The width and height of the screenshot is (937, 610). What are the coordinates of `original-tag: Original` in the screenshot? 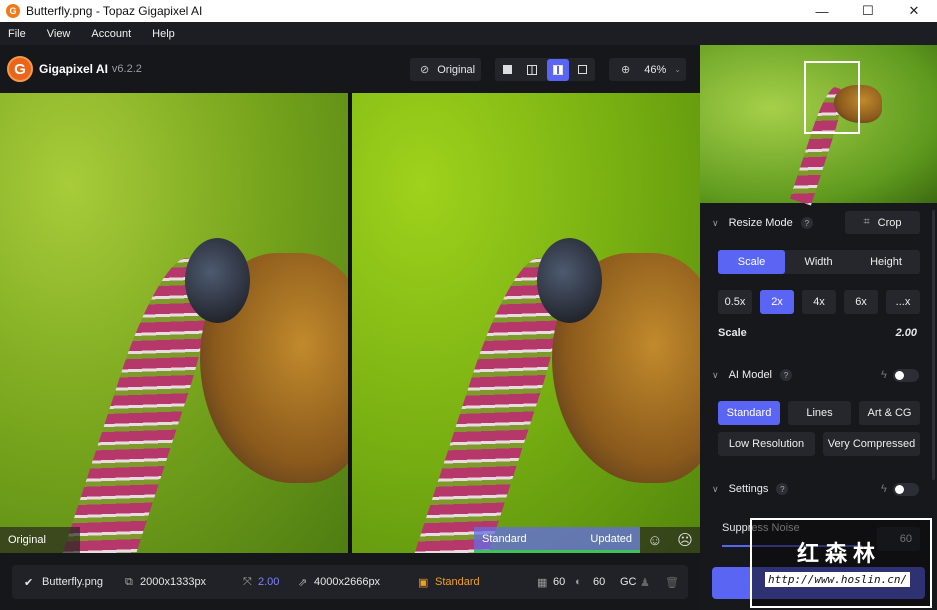 It's located at (40, 540).